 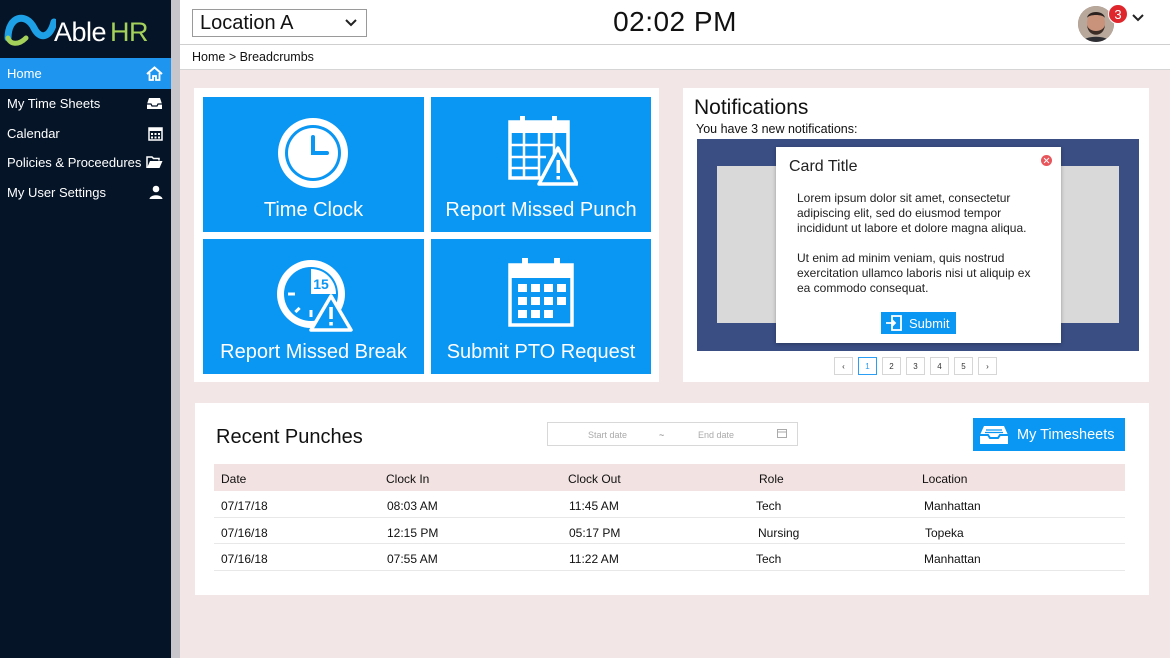 I want to click on date-range-picker: Start date ~ End date, so click(x=672, y=434).